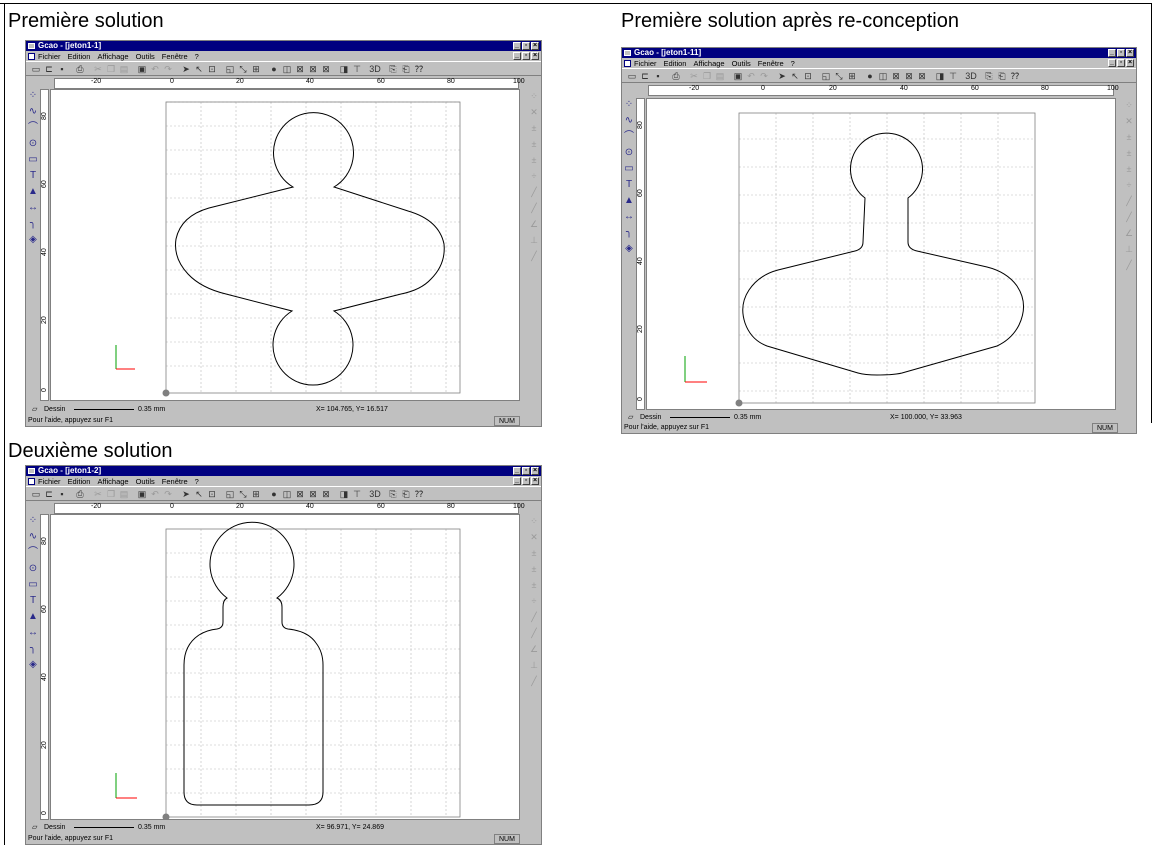 The width and height of the screenshot is (1152, 845). What do you see at coordinates (111, 69) in the screenshot?
I see `copy-icon: ❐` at bounding box center [111, 69].